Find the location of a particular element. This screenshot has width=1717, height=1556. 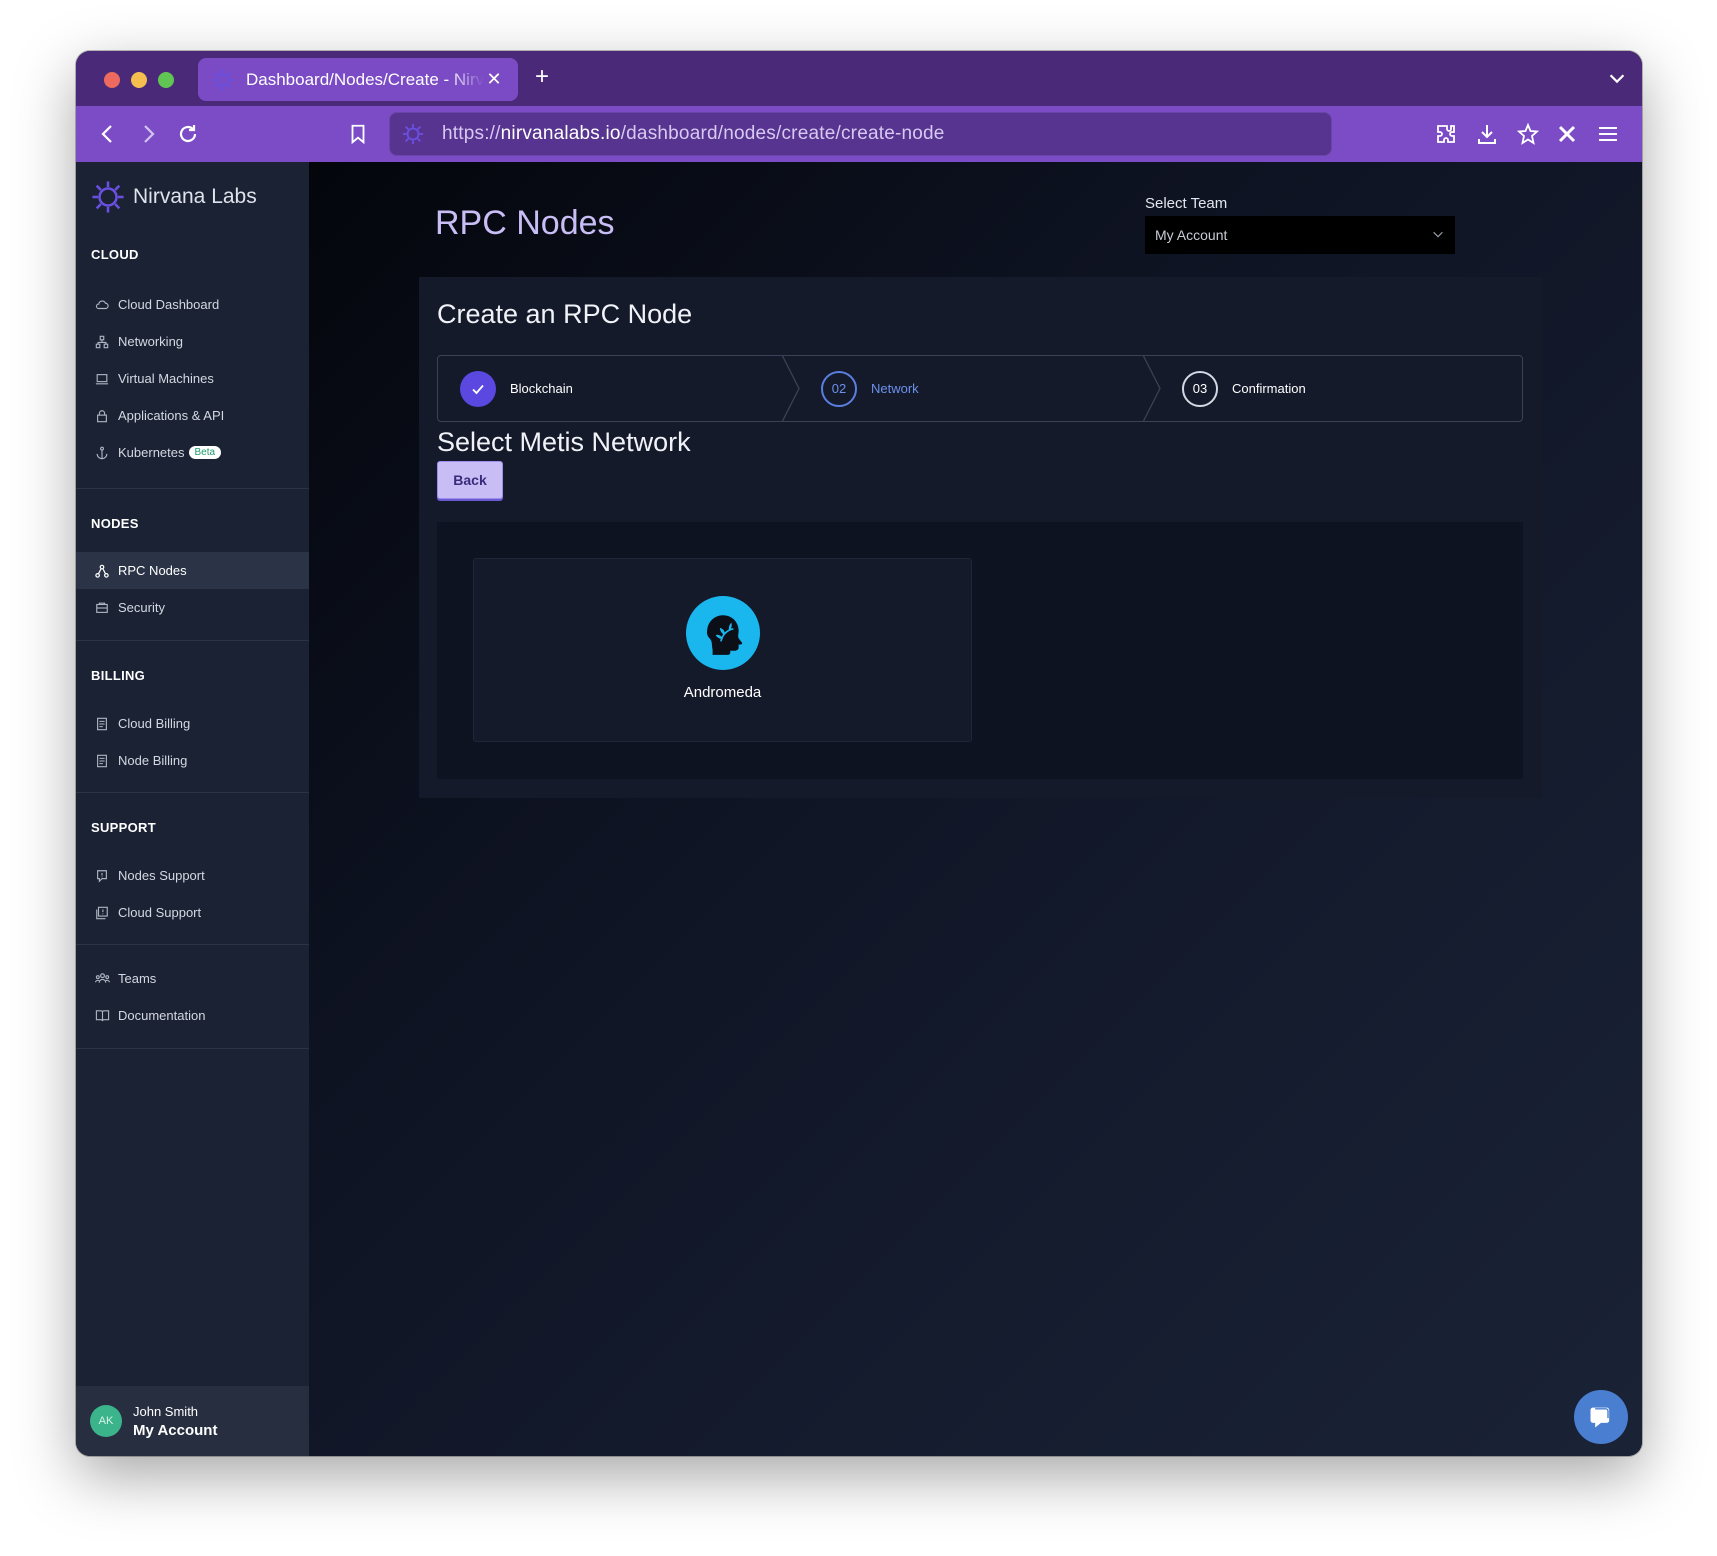

sidebar-item-label: Kubernetes is located at coordinates (151, 452).